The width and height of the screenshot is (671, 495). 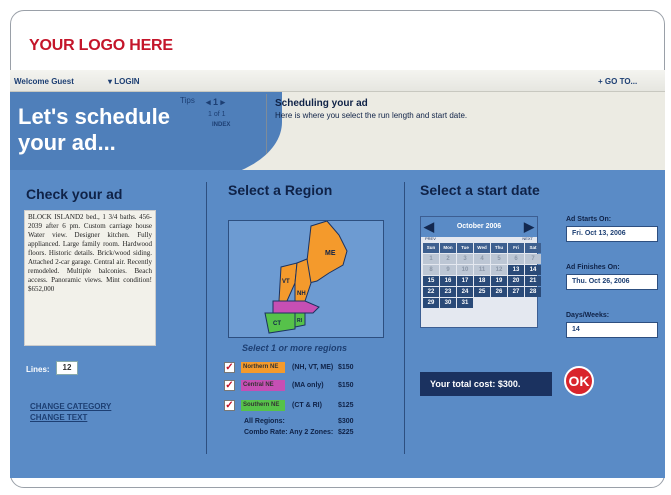 What do you see at coordinates (516, 281) in the screenshot?
I see `calendar-day: 20` at bounding box center [516, 281].